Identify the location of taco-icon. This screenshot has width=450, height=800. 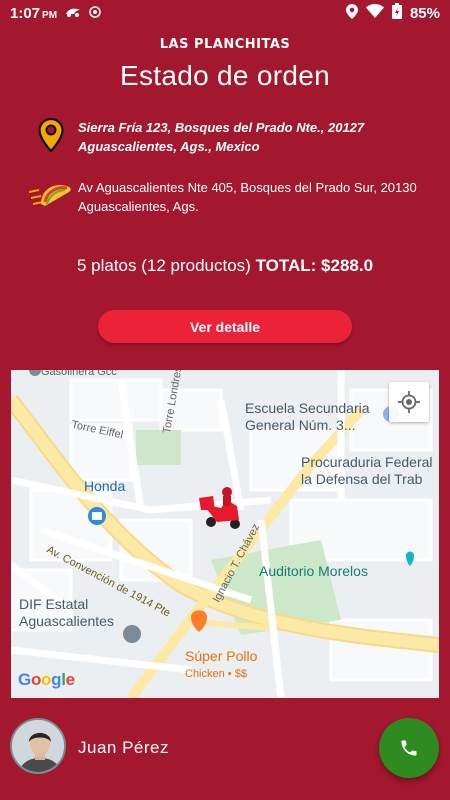
(51, 198).